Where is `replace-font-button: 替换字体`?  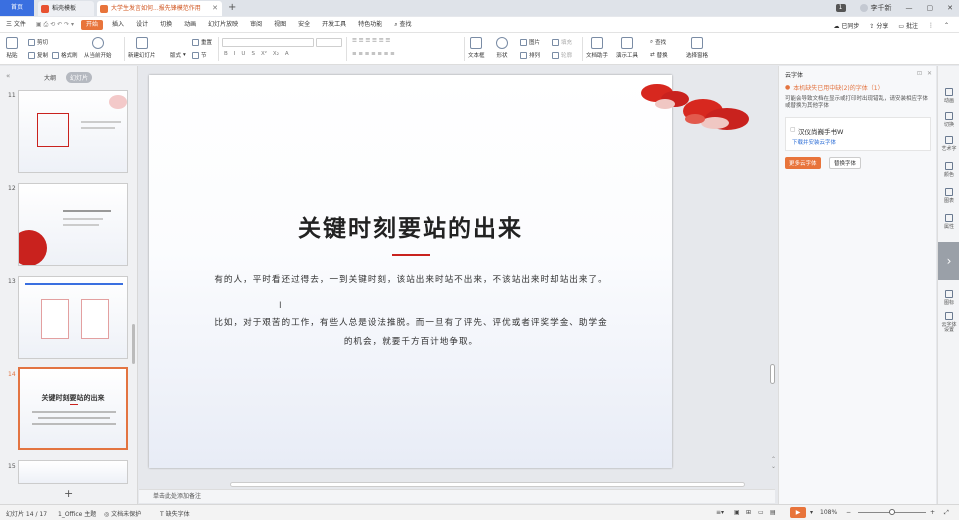
replace-font-button: 替换字体 is located at coordinates (845, 163).